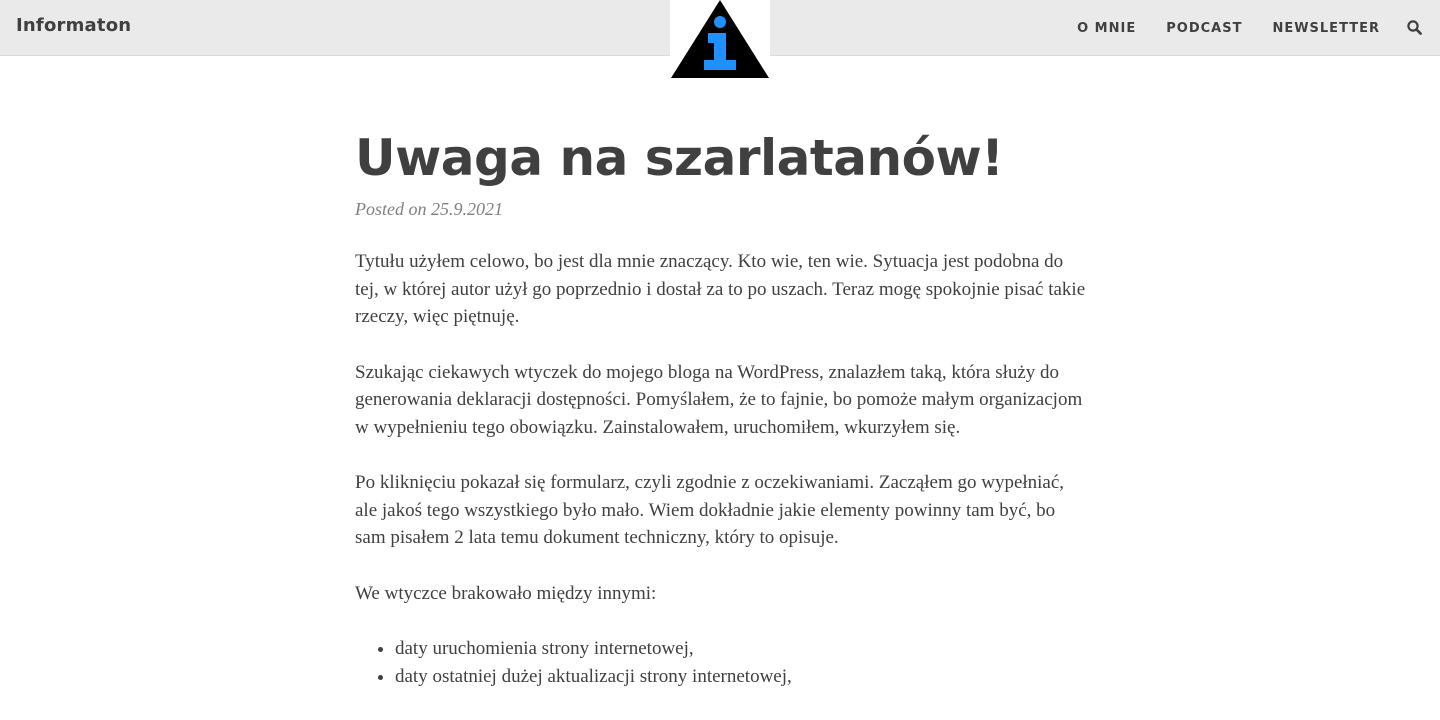 This screenshot has width=1440, height=720. I want to click on post-date: 25.9.2021, so click(467, 209).